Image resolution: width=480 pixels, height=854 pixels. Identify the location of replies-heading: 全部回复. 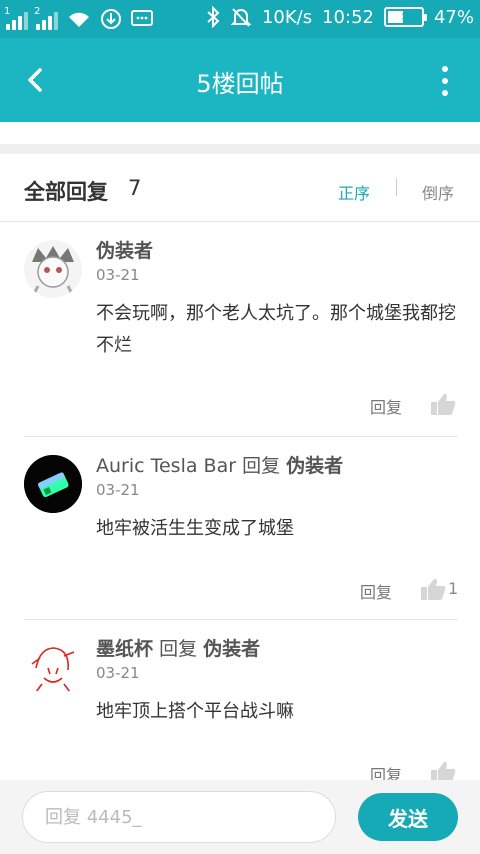
(66, 192).